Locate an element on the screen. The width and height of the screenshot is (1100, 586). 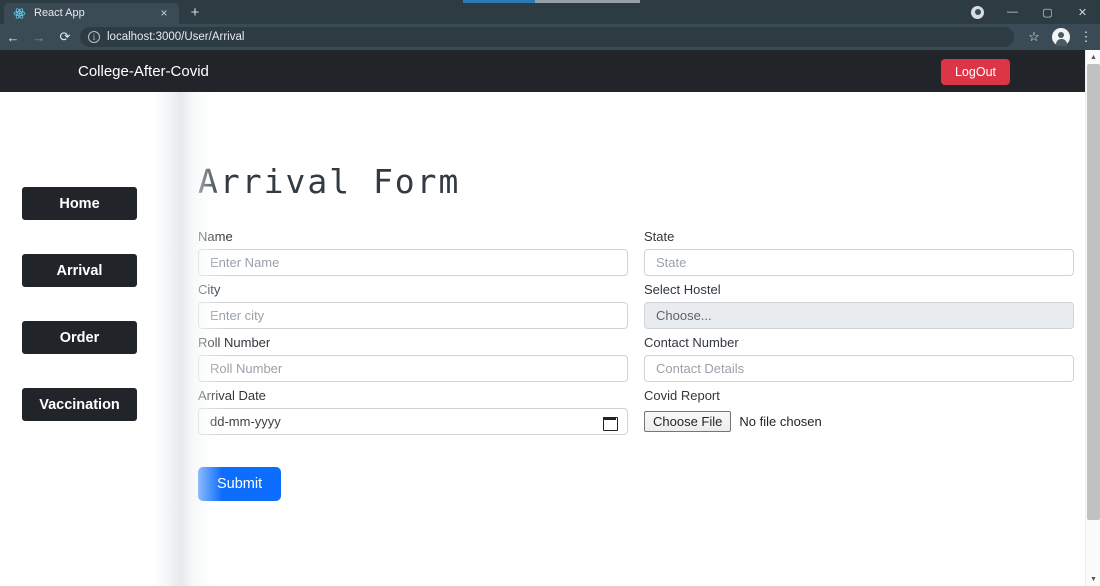
address-bar: i localhost:3000/User/Arrival is located at coordinates (547, 37).